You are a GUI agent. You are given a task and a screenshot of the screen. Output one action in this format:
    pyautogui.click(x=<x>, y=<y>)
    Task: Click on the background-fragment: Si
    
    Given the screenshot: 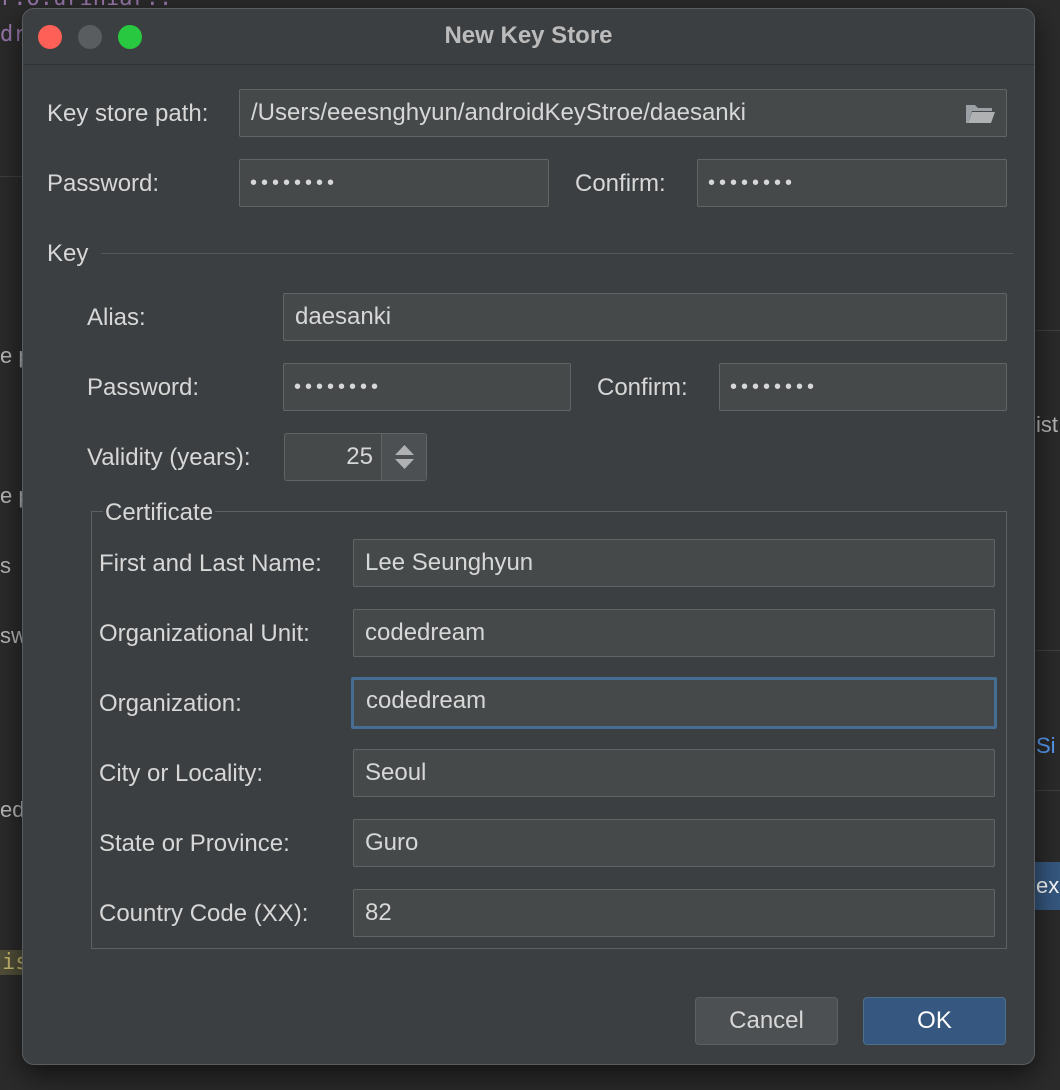 What is the action you would take?
    pyautogui.click(x=1046, y=745)
    